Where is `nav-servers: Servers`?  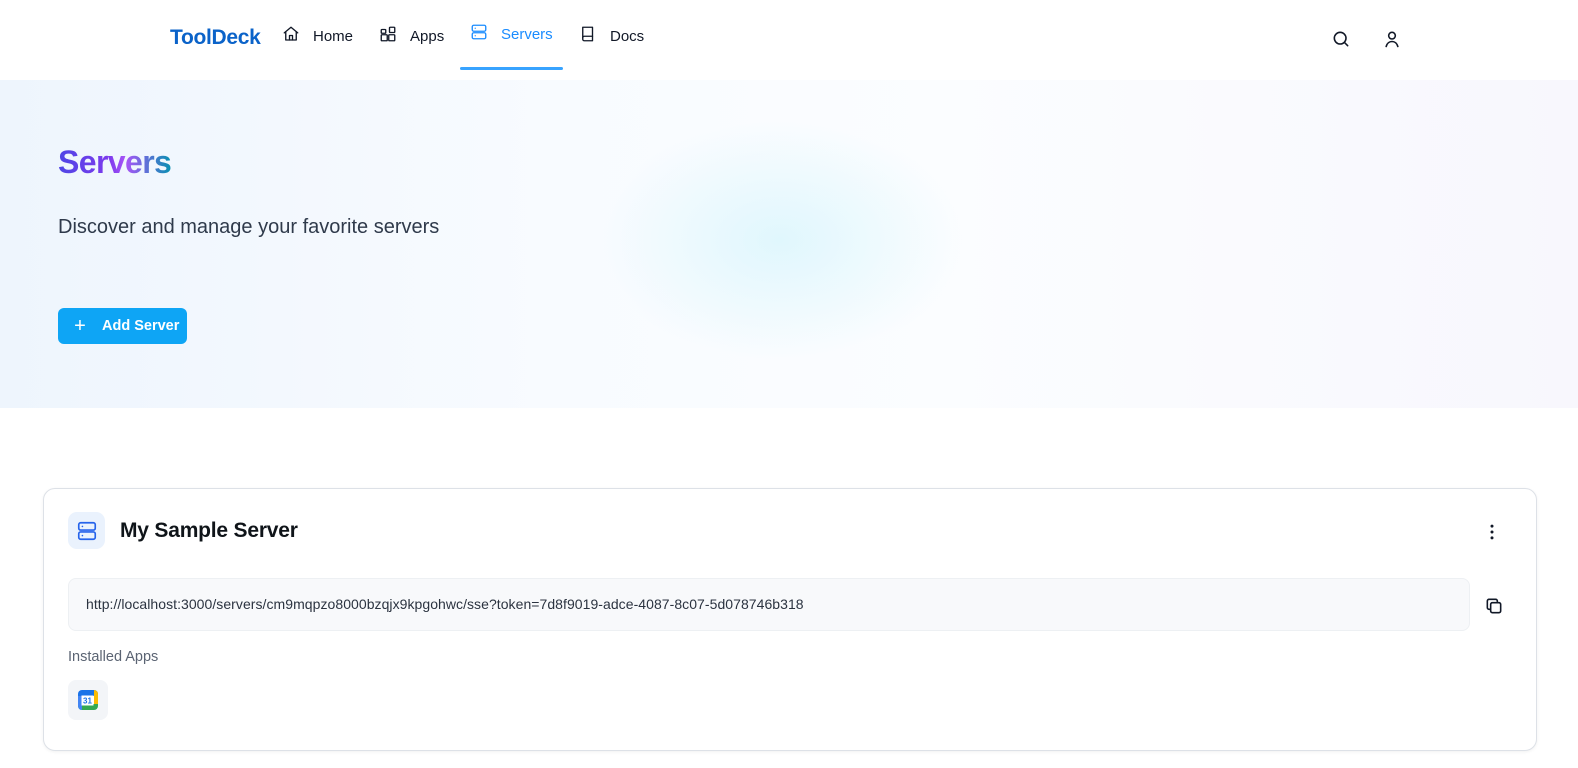
nav-servers: Servers is located at coordinates (511, 35).